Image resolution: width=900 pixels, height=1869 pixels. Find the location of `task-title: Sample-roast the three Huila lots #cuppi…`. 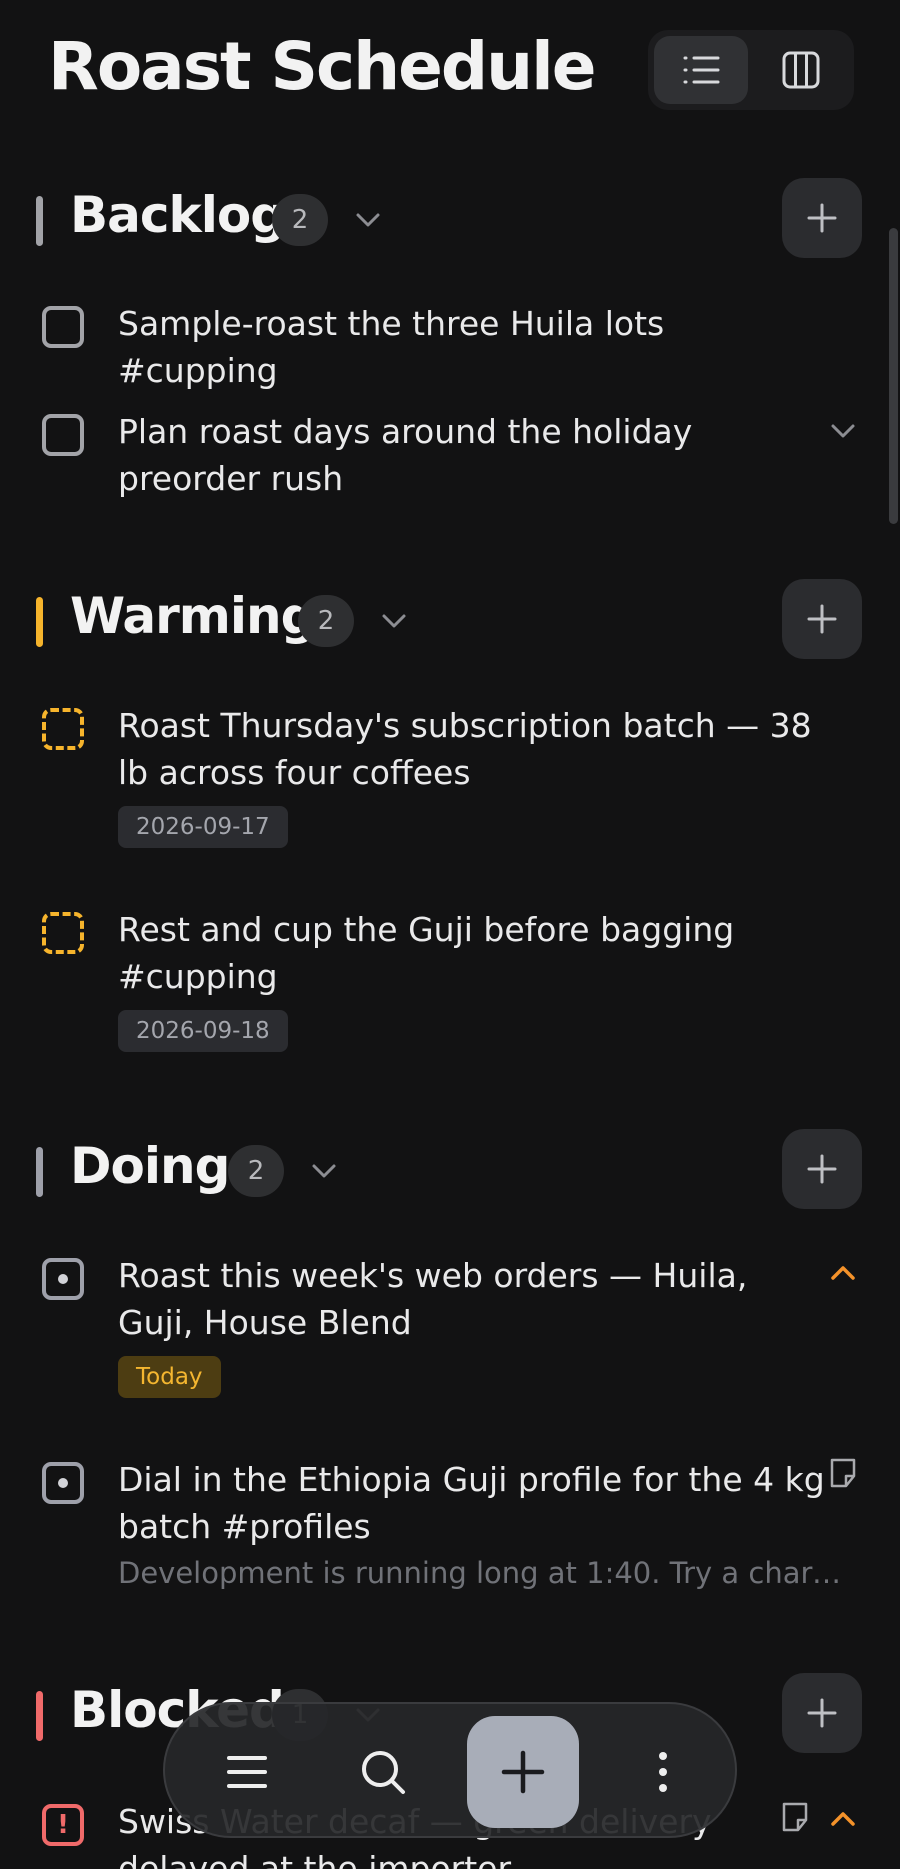

task-title: Sample-roast the three Huila lots #cuppi… is located at coordinates (391, 347).